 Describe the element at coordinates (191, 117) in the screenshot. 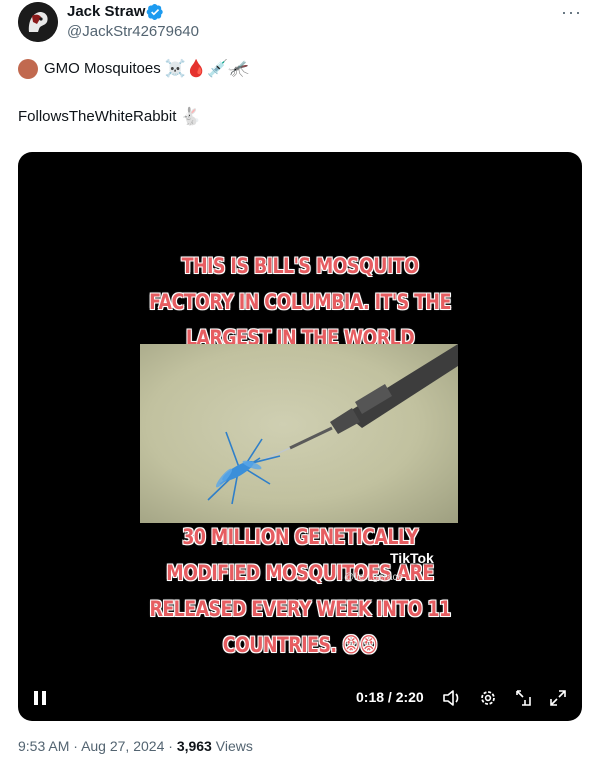

I see `rabbit-emoji: 🐇` at that location.